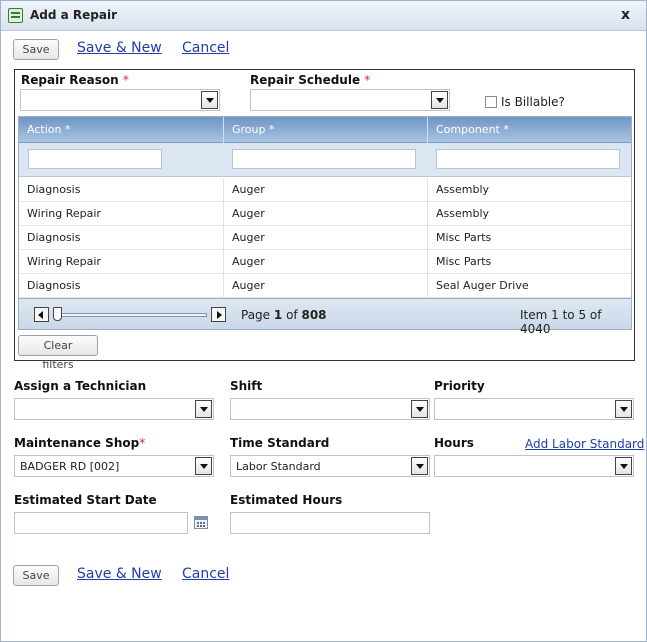  I want to click on table-row: Diagnosis Auger Misc Parts, so click(325, 238).